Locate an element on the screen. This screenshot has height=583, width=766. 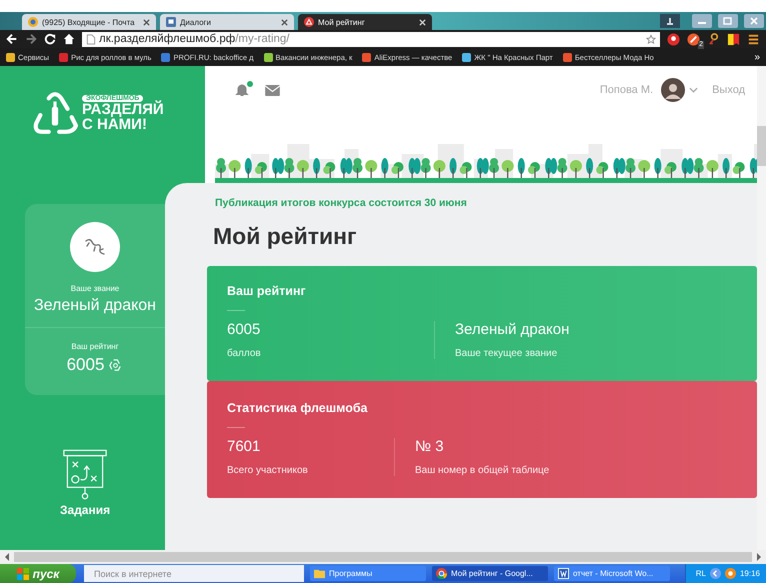
rank-label: Ваше звание is located at coordinates (95, 288).